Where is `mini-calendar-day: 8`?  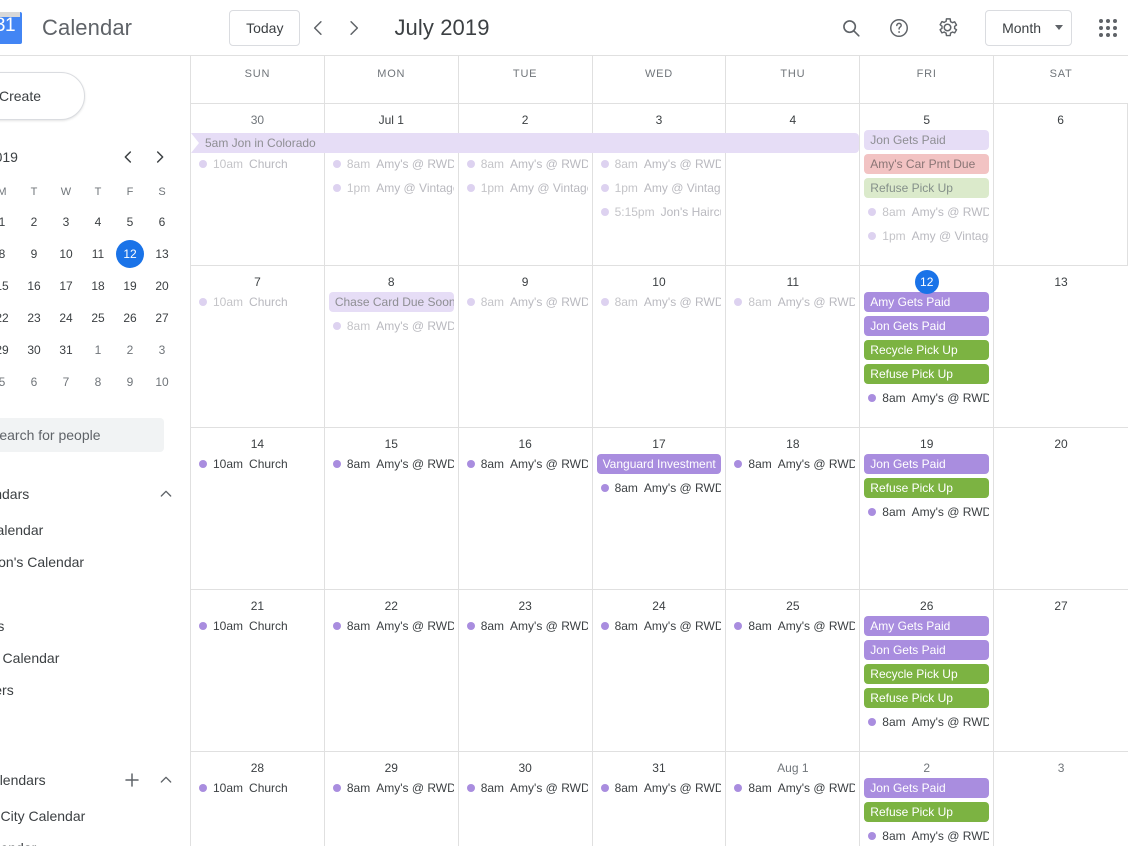 mini-calendar-day: 8 is located at coordinates (98, 382).